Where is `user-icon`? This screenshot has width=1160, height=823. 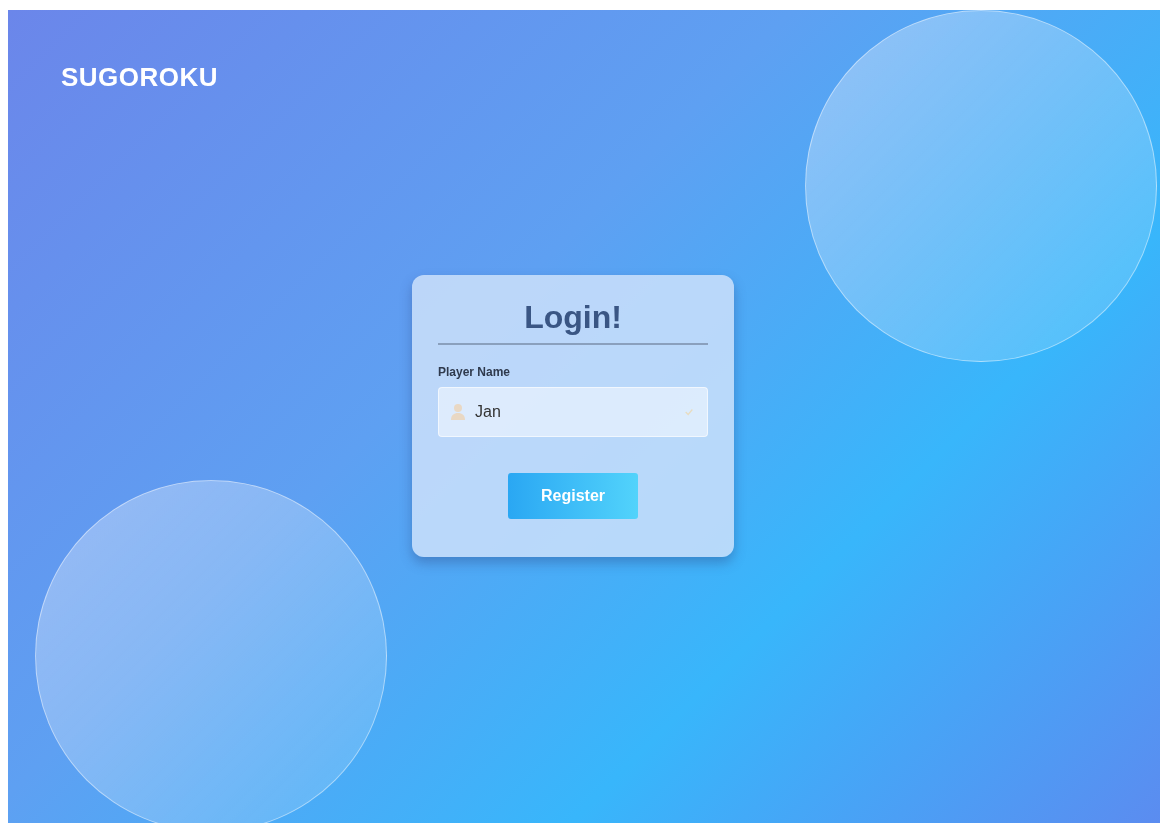
user-icon is located at coordinates (458, 412).